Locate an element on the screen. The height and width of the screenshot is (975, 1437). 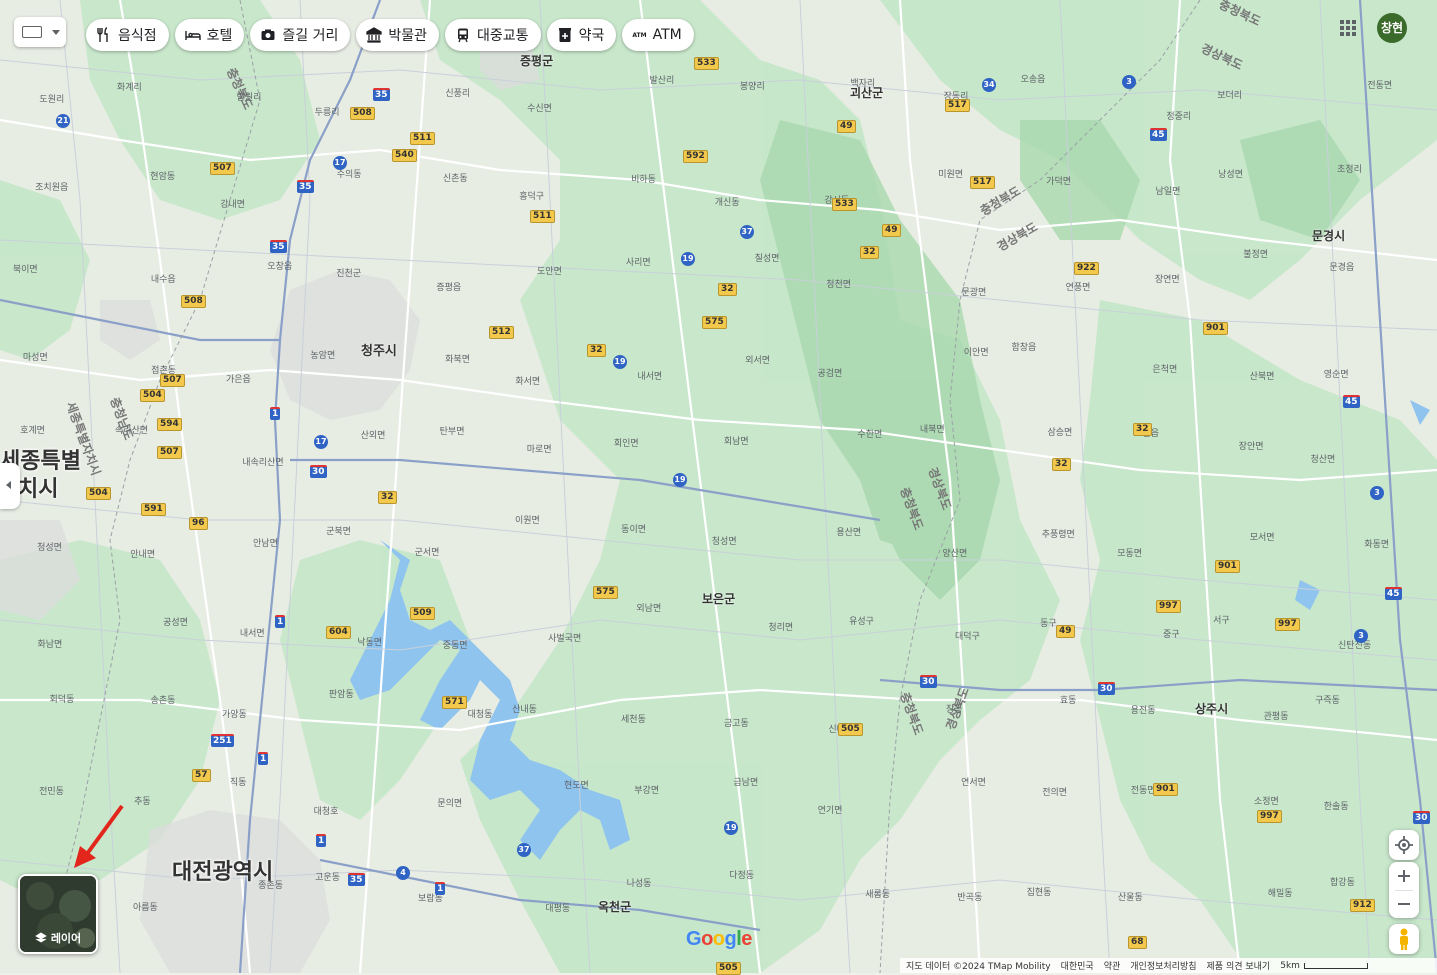
place-label: 비하동 is located at coordinates (643, 178).